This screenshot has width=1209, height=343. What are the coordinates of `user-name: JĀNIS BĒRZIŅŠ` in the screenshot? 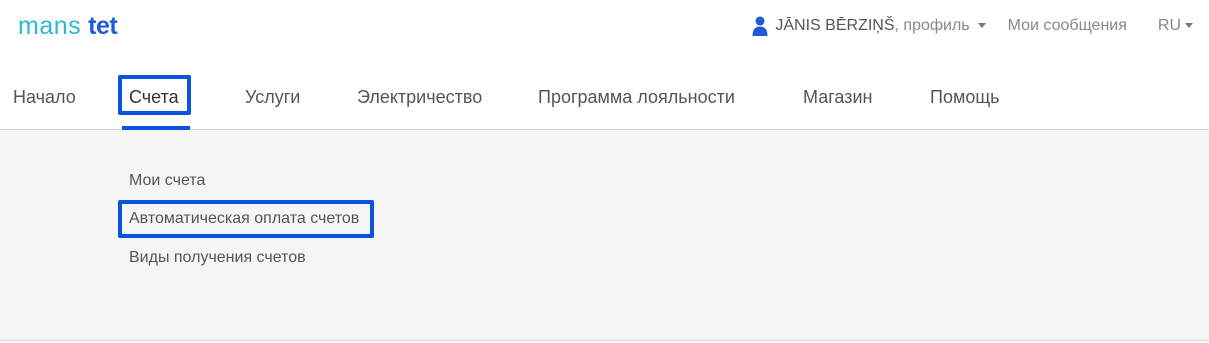 It's located at (835, 25).